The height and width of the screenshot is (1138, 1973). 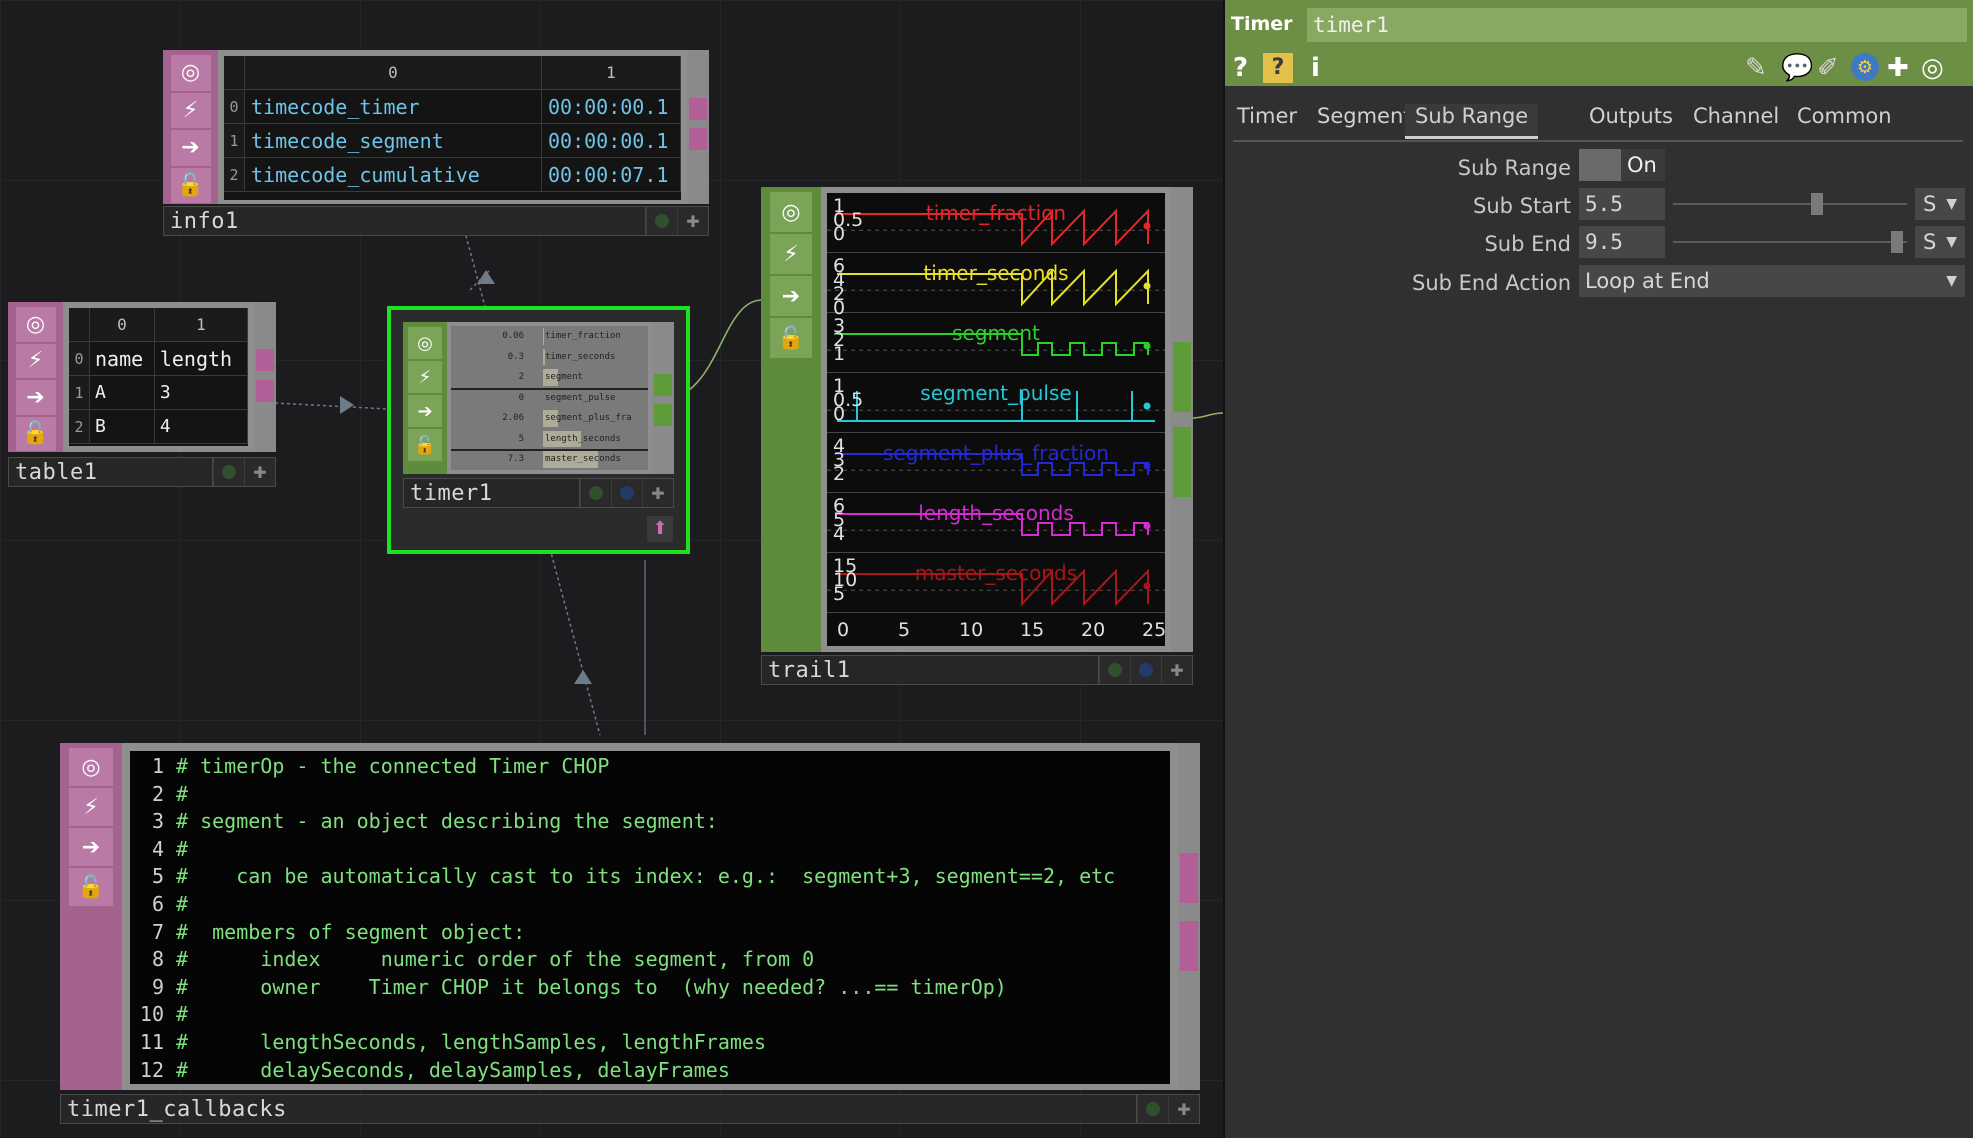 What do you see at coordinates (1472, 121) in the screenshot?
I see `tab-sub-range: Sub Range` at bounding box center [1472, 121].